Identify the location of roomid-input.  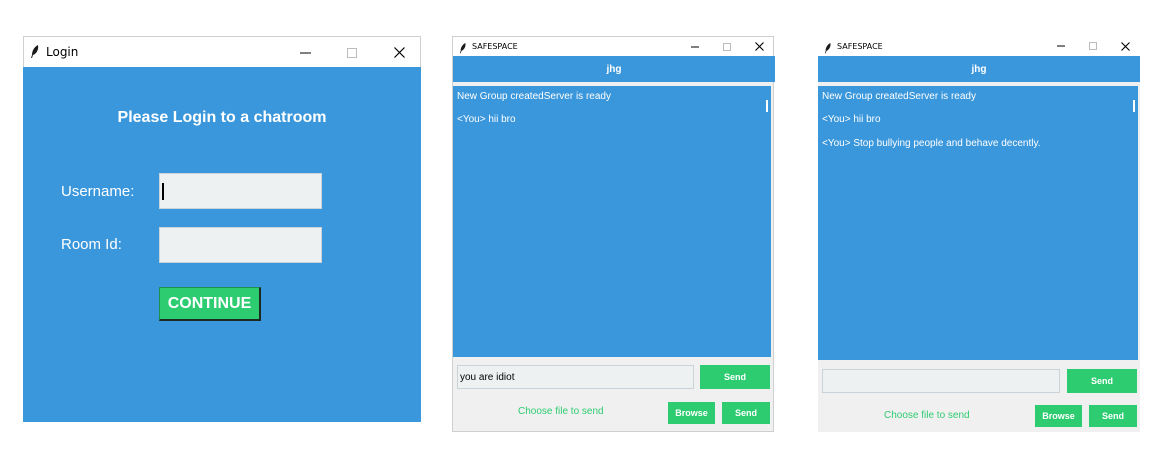
(240, 245).